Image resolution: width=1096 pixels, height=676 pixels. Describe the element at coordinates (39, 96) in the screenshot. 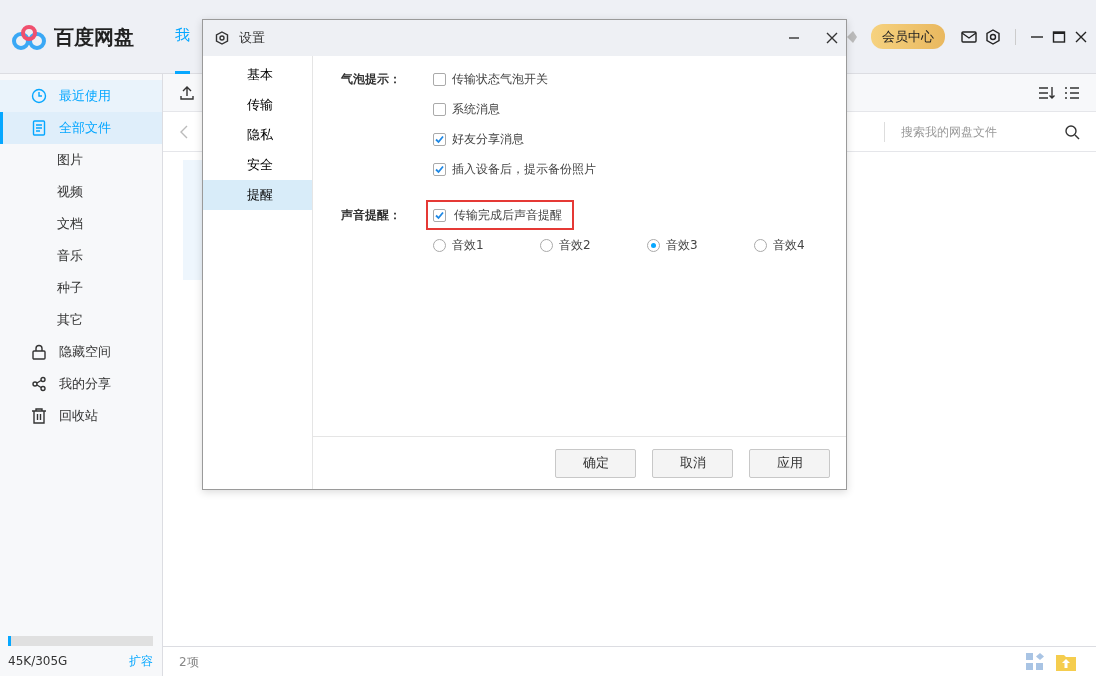

I see `clock-icon` at that location.